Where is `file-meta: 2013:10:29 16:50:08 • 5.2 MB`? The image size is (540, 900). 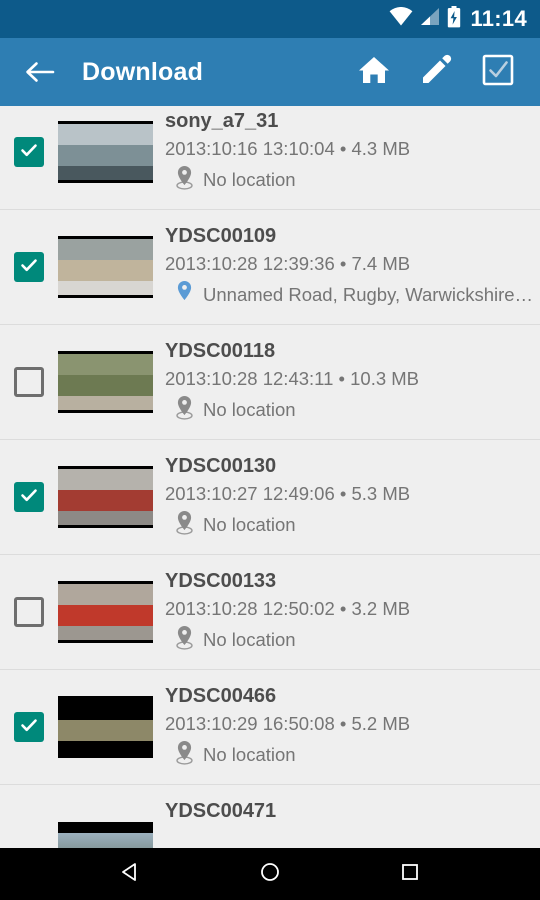 file-meta: 2013:10:29 16:50:08 • 5.2 MB is located at coordinates (288, 724).